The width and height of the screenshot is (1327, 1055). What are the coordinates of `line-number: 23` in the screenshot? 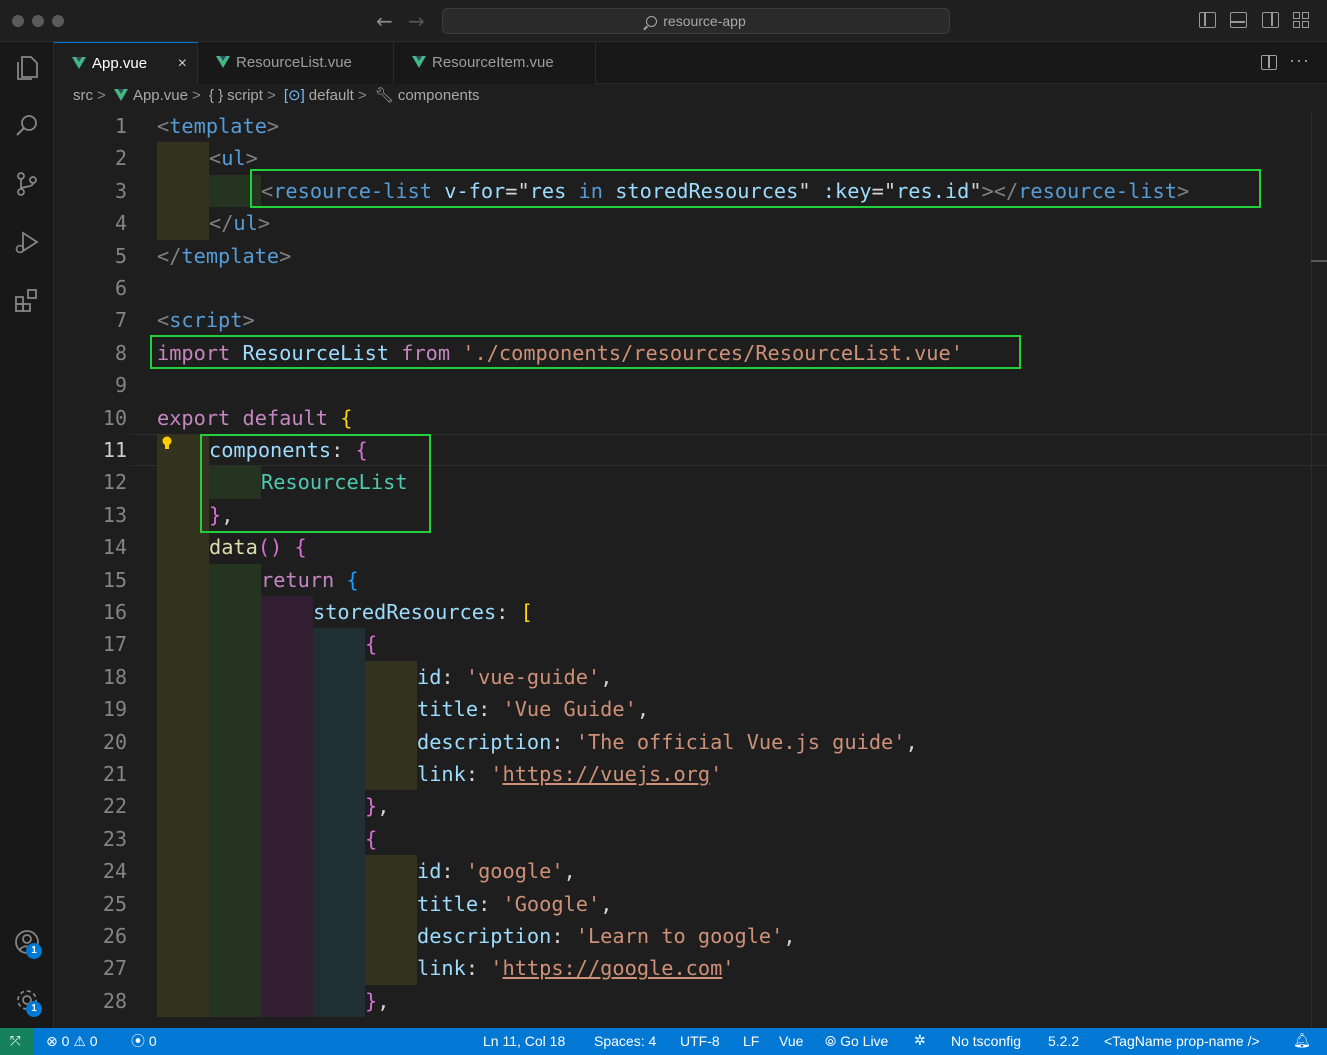 It's located at (114, 838).